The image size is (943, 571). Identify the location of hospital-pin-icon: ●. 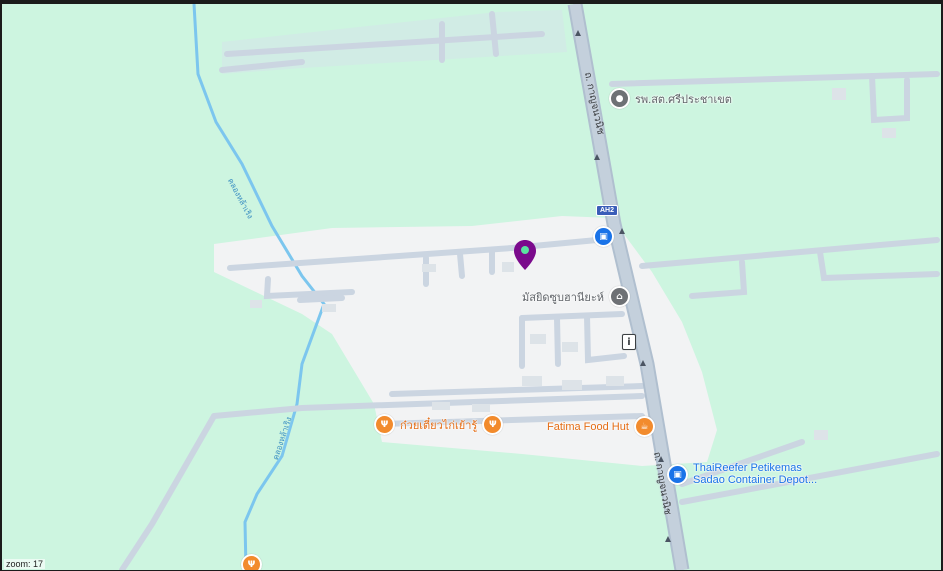
(619, 98).